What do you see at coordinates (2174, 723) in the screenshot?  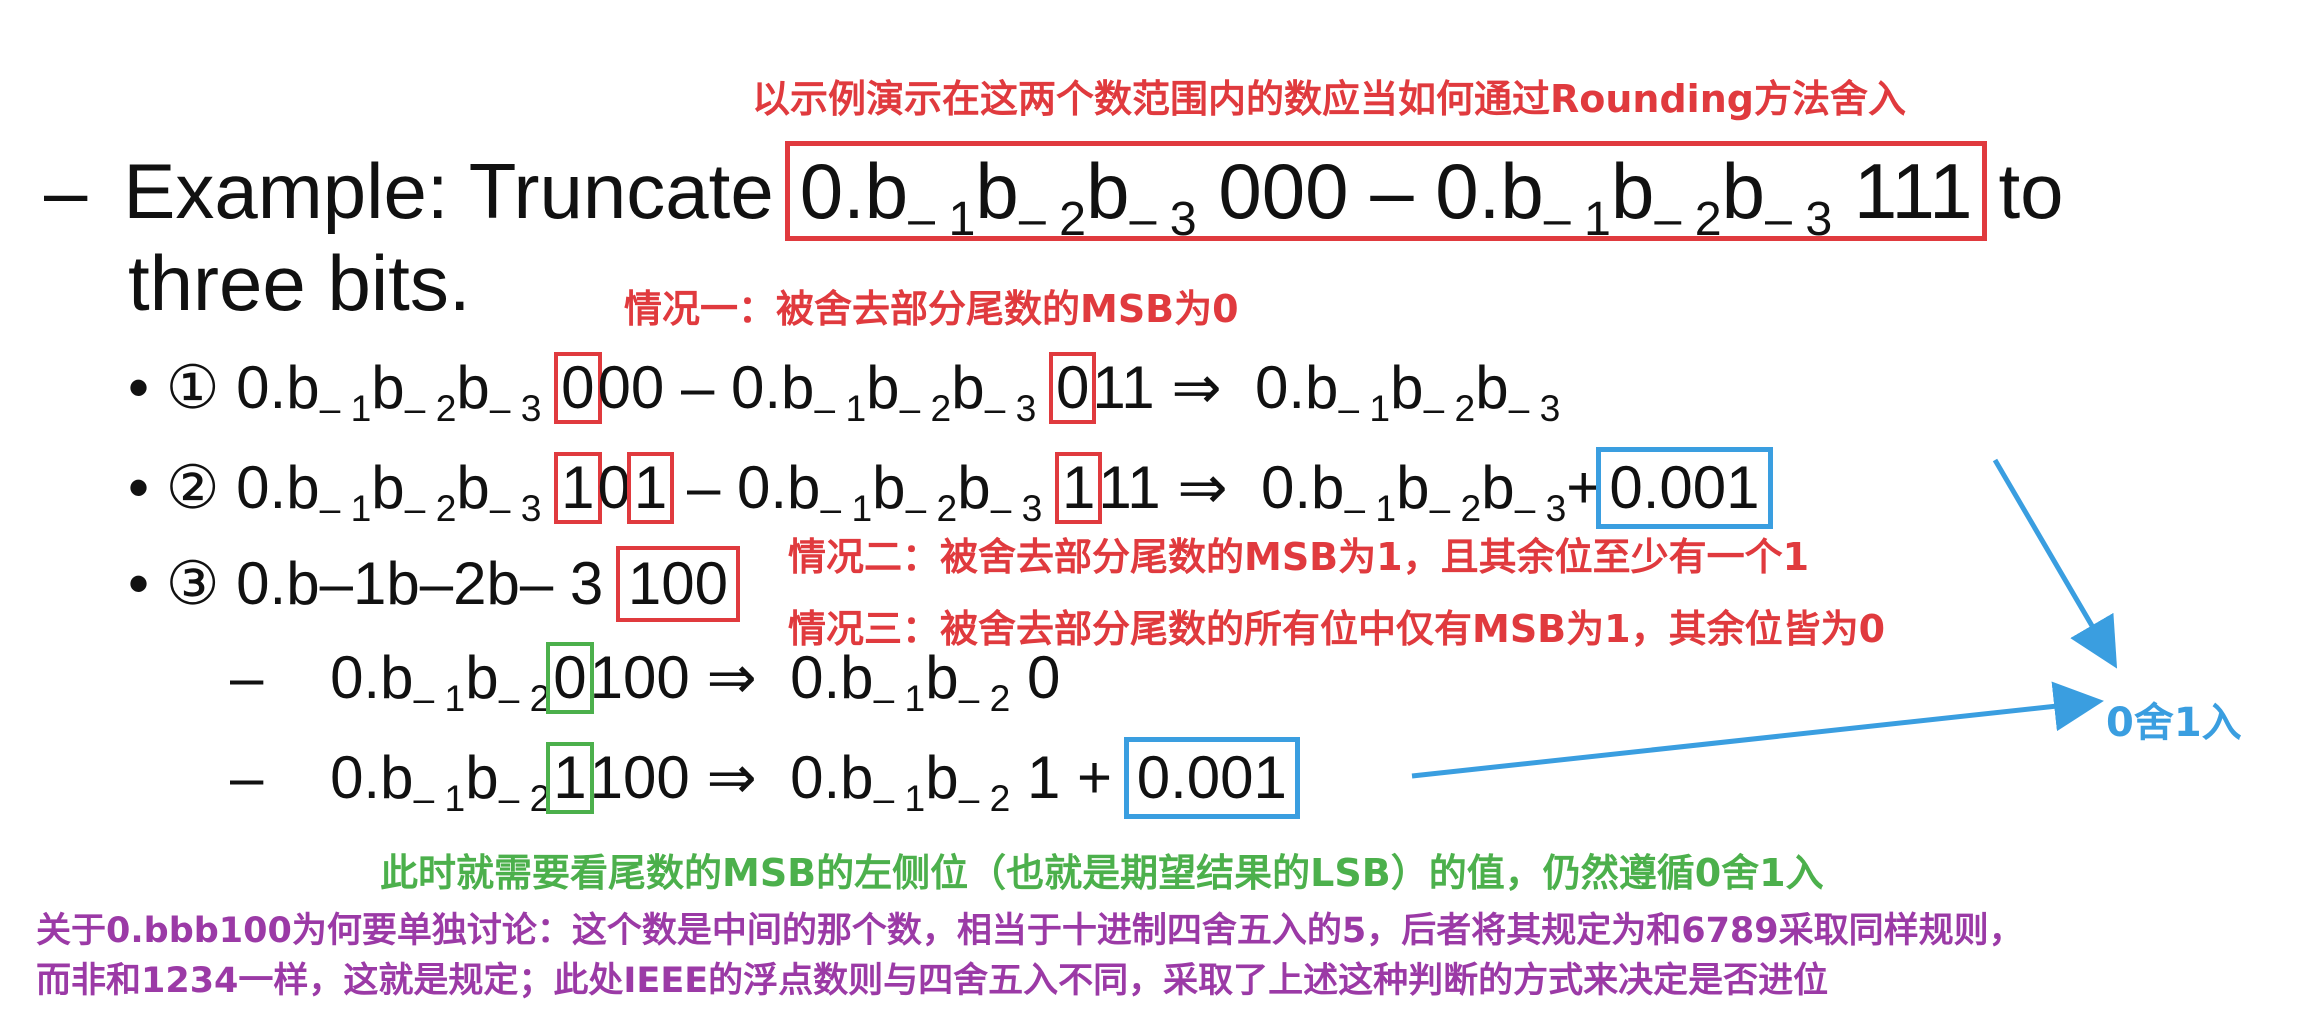 I see `round-rule-label: 0舍1入` at bounding box center [2174, 723].